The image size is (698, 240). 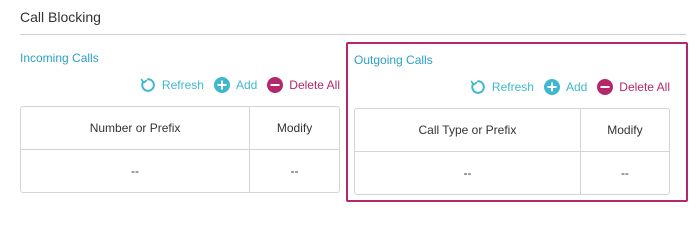 I want to click on column-header: Number or Prefix, so click(x=136, y=128).